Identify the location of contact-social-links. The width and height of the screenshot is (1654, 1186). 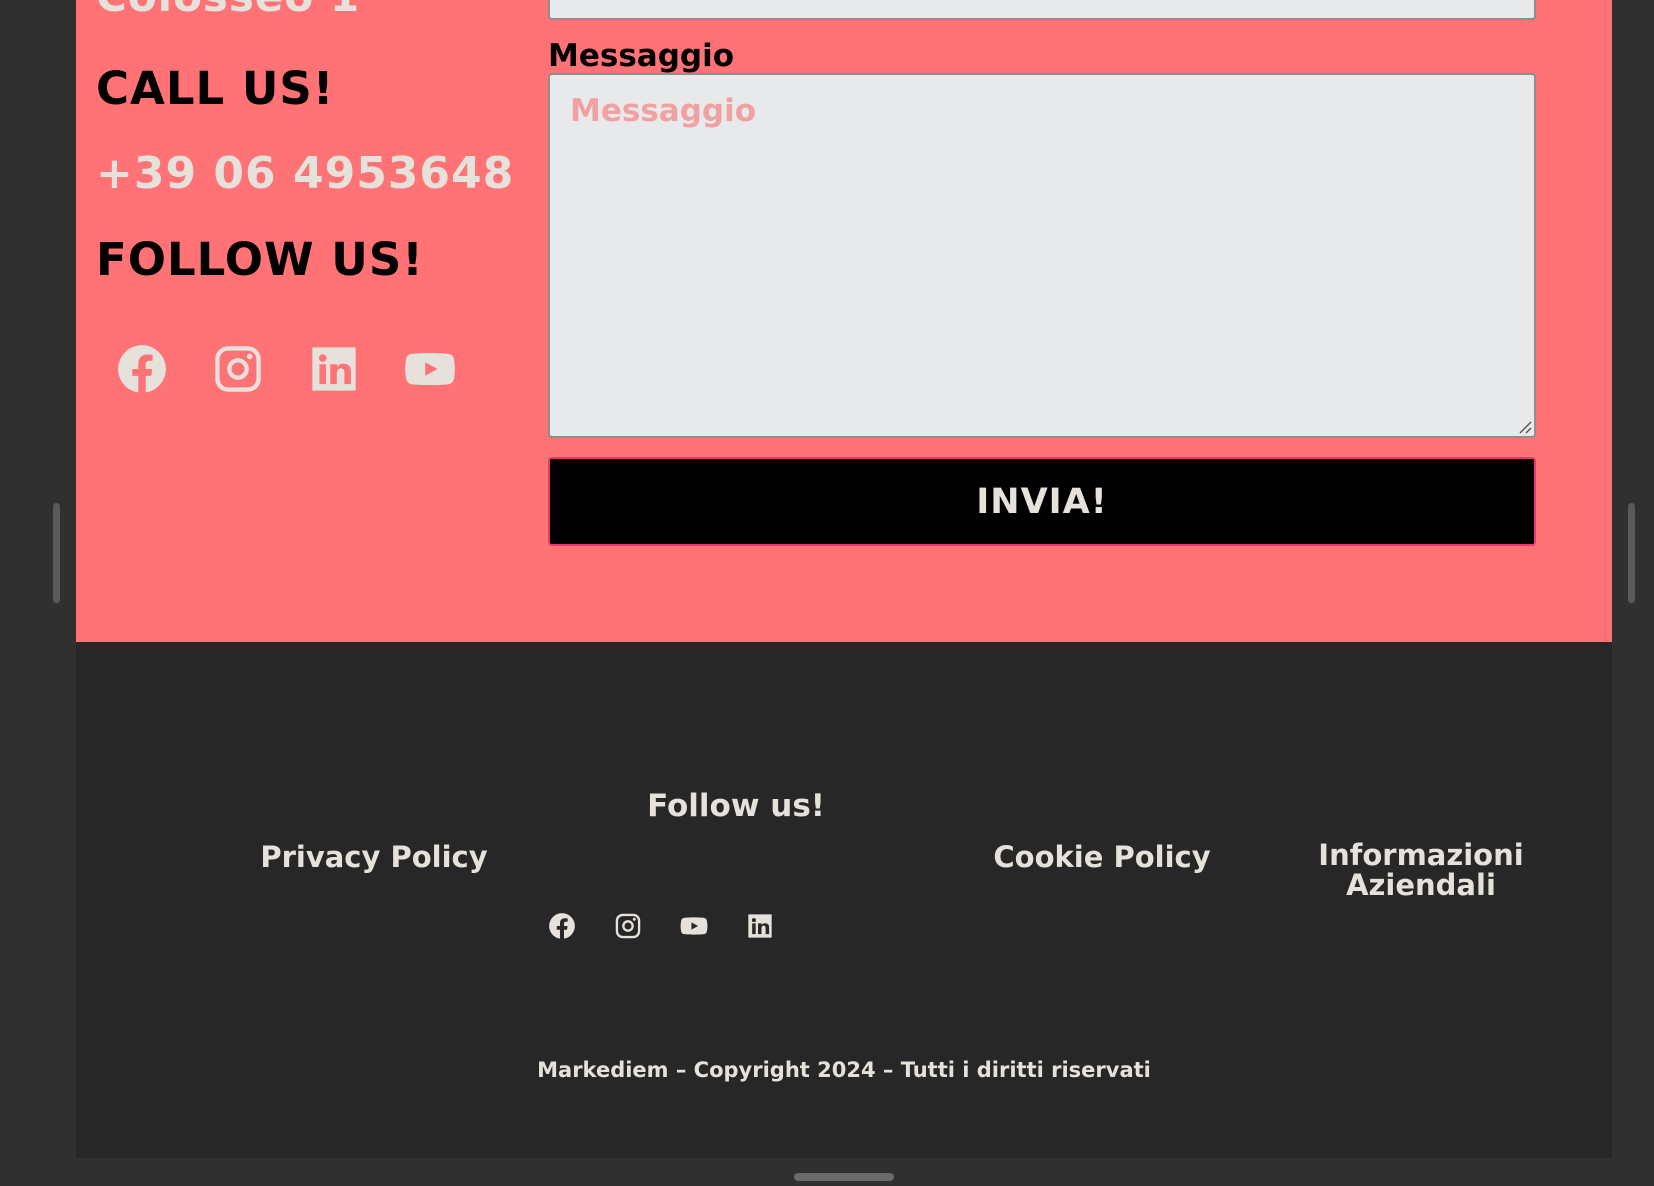
(286, 369).